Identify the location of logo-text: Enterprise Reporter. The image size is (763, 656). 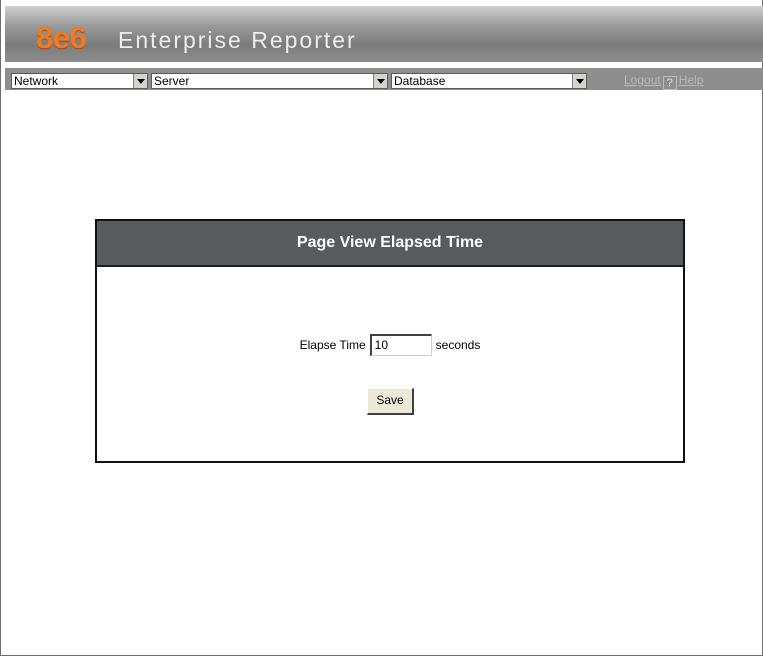
(237, 40).